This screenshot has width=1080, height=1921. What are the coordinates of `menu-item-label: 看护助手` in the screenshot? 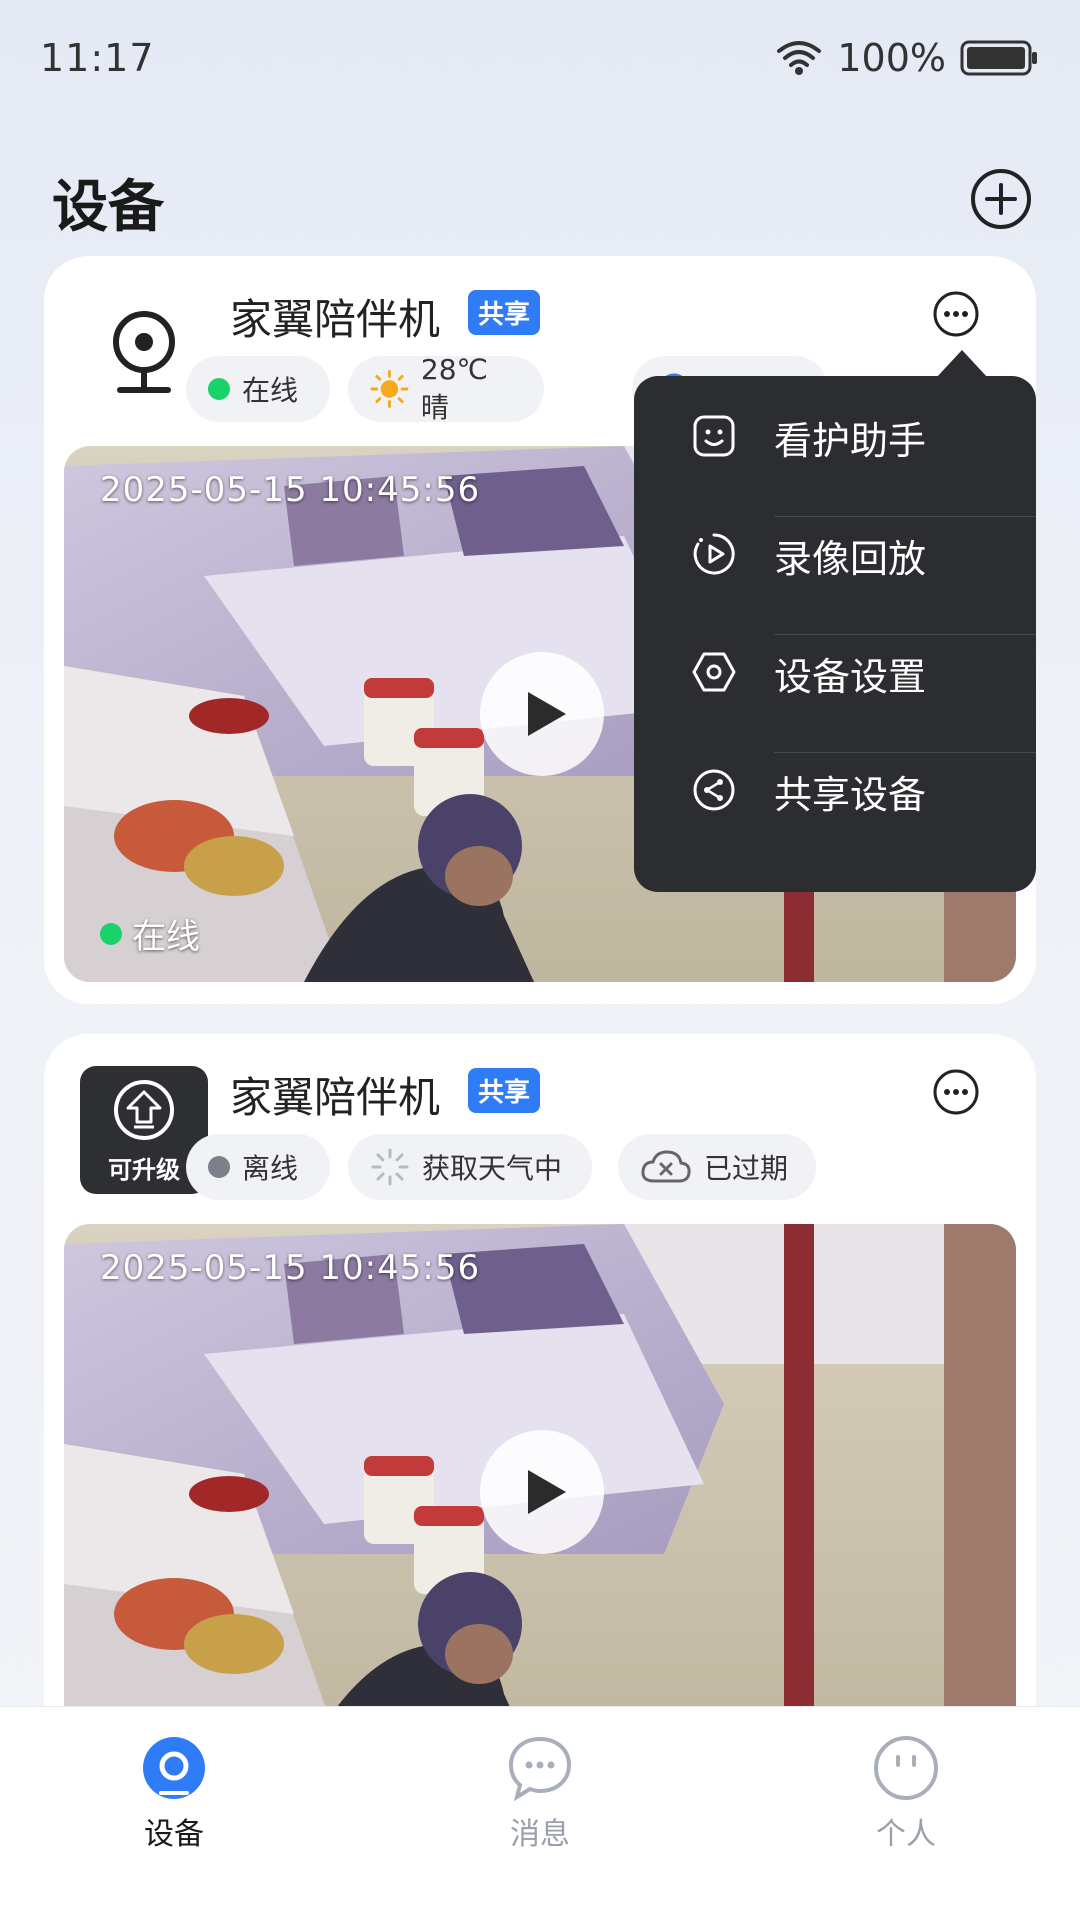 It's located at (850, 441).